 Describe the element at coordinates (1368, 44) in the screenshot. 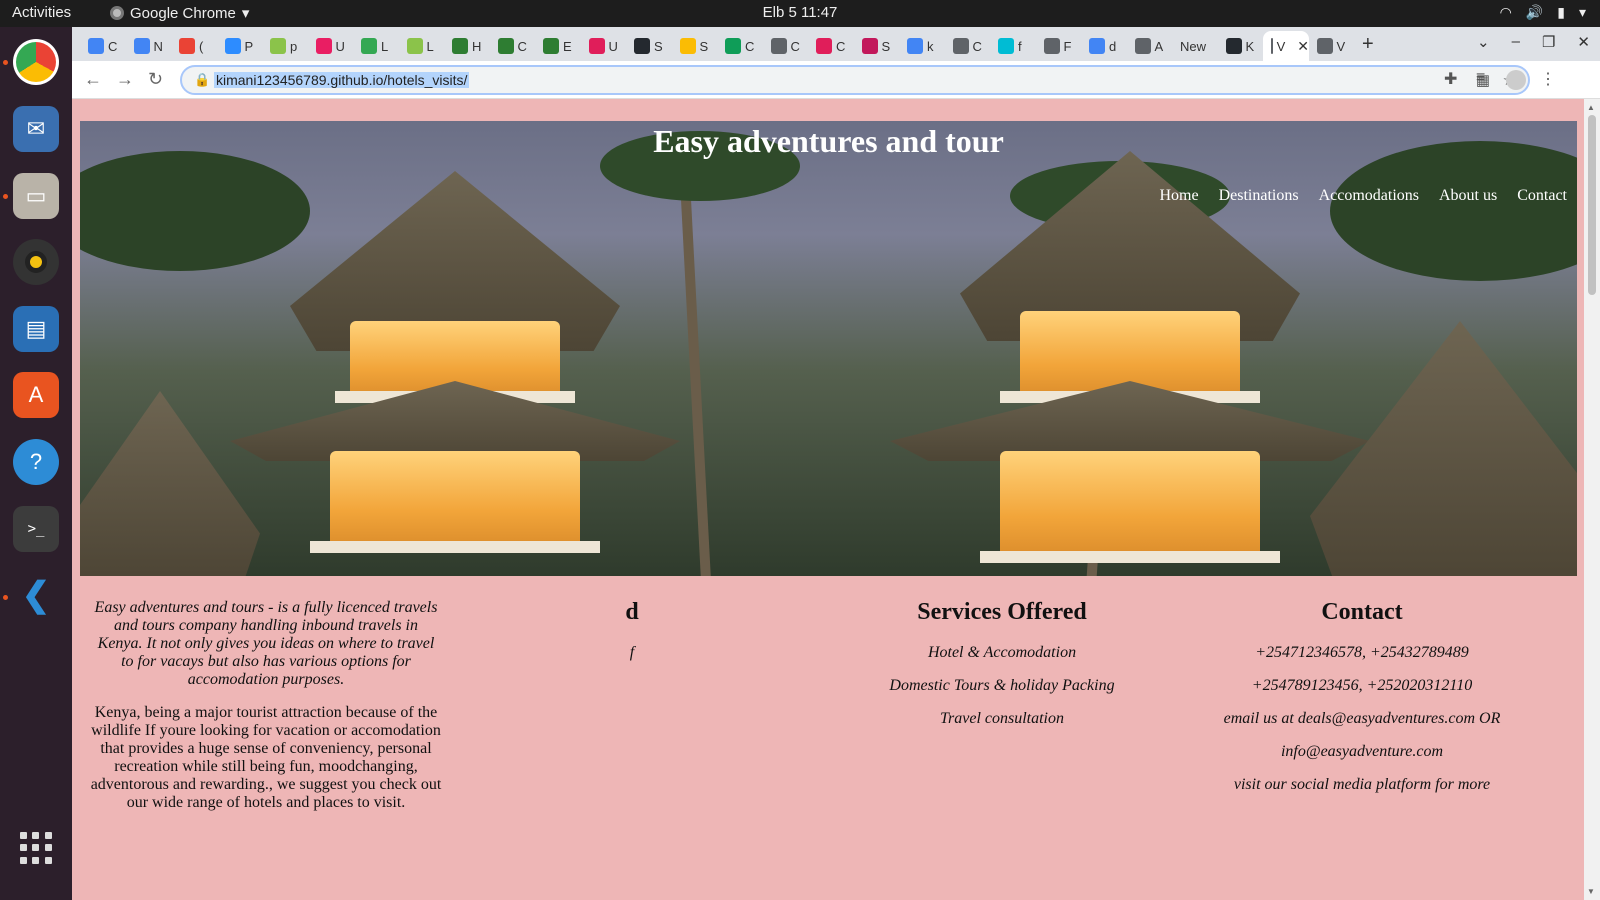

I see `new-tab-button: +` at that location.